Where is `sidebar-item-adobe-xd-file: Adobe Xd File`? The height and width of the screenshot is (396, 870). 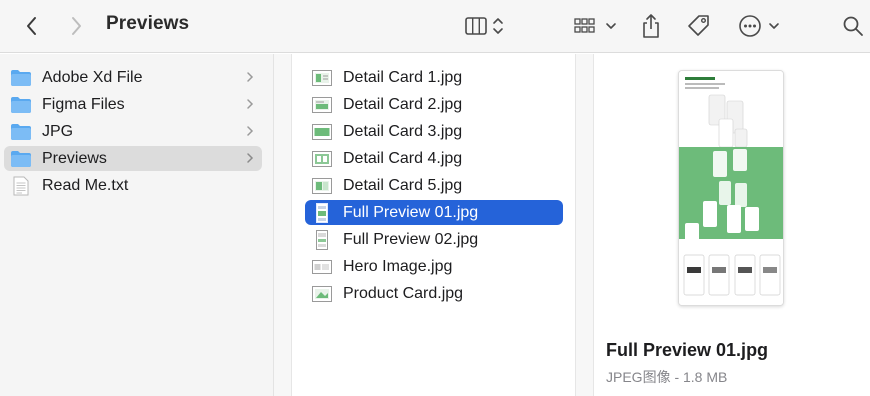 sidebar-item-adobe-xd-file: Adobe Xd File is located at coordinates (133, 77).